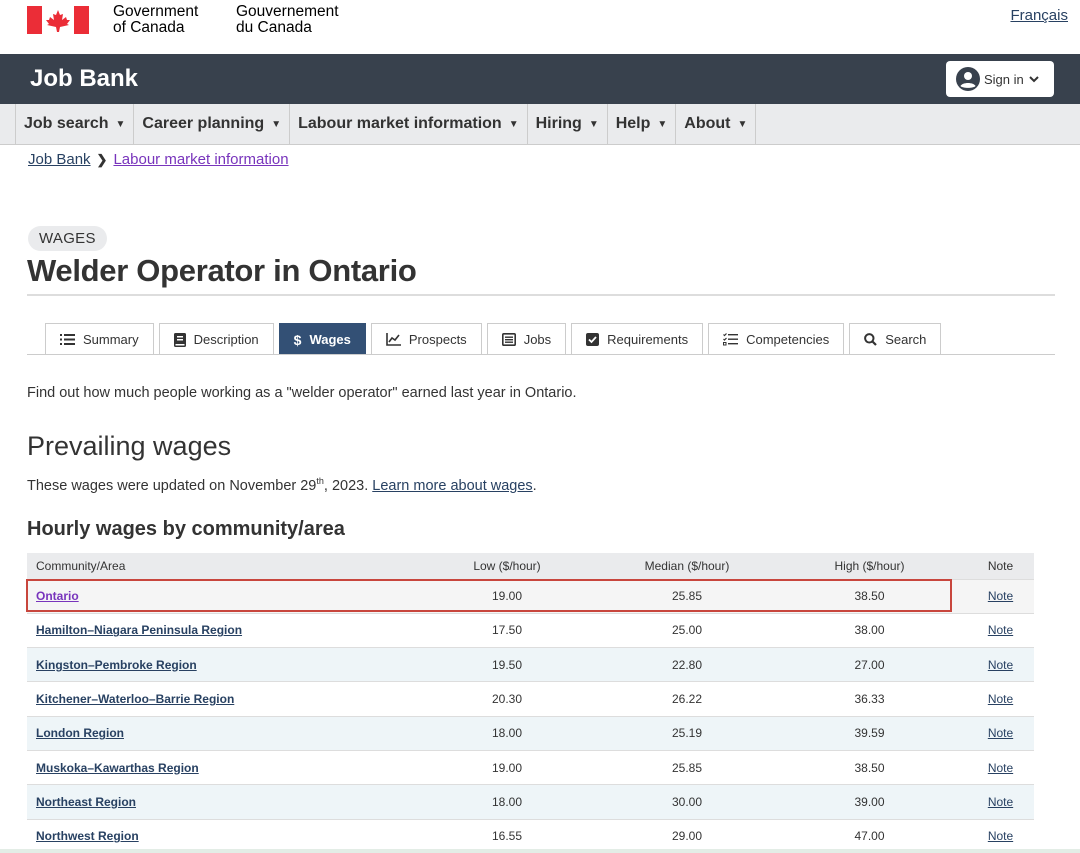 This screenshot has width=1080, height=853. Describe the element at coordinates (393, 339) in the screenshot. I see `chart-line-icon` at that location.